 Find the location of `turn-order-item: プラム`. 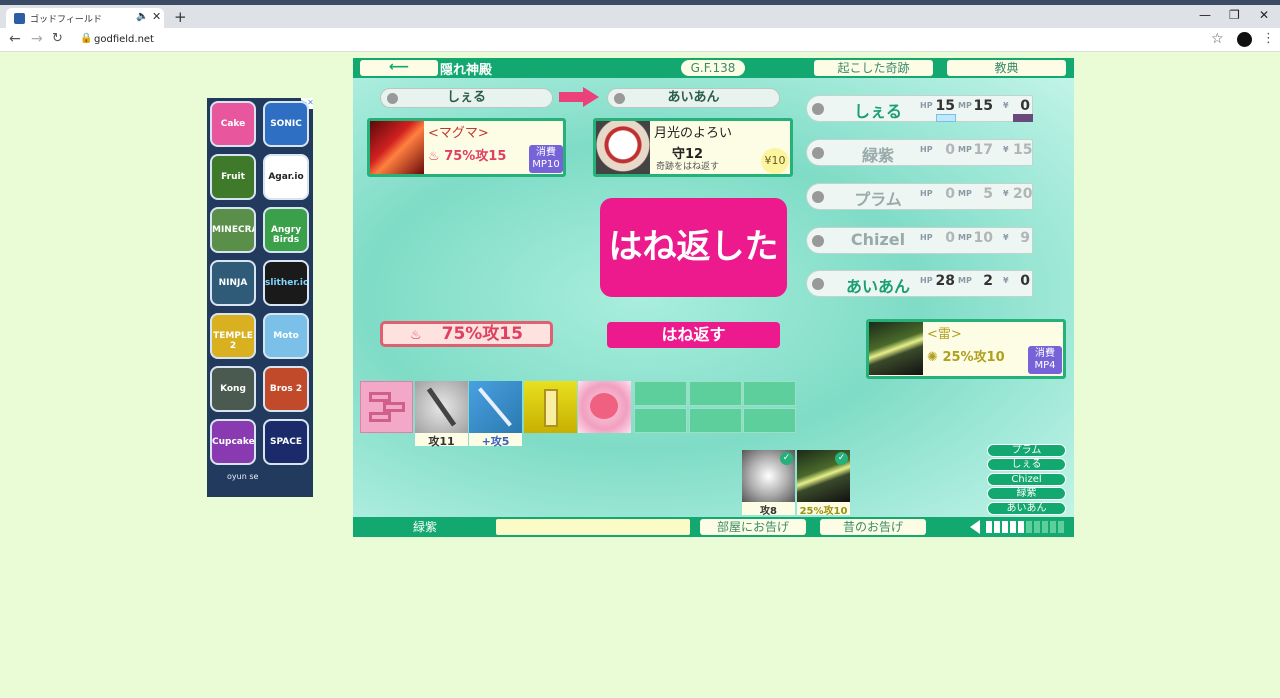

turn-order-item: プラム is located at coordinates (1026, 450).